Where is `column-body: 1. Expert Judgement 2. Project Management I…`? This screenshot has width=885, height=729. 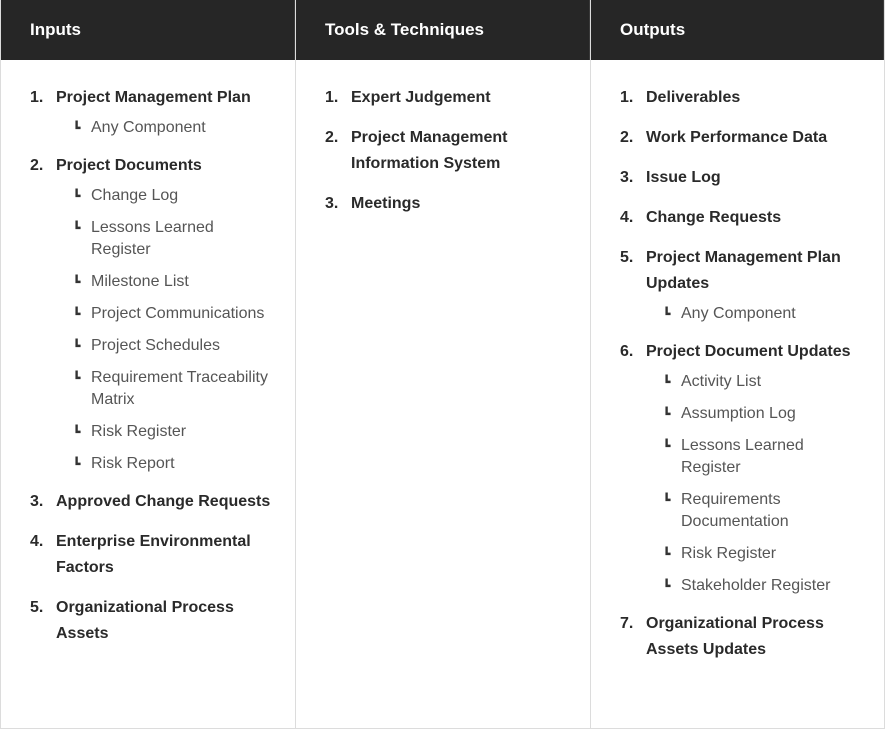 column-body: 1. Expert Judgement 2. Project Management I… is located at coordinates (443, 145).